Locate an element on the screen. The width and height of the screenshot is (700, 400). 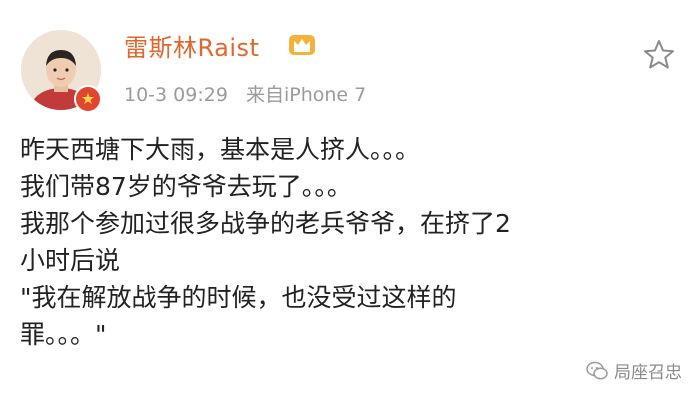
watermark: 局座召忠 is located at coordinates (634, 370).